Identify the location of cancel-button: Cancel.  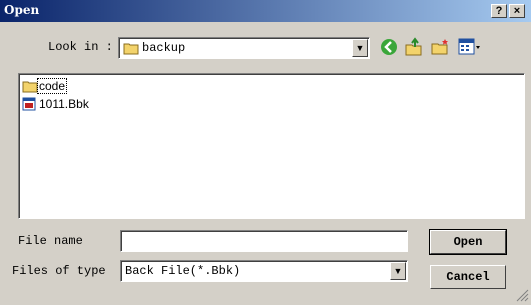
(468, 277).